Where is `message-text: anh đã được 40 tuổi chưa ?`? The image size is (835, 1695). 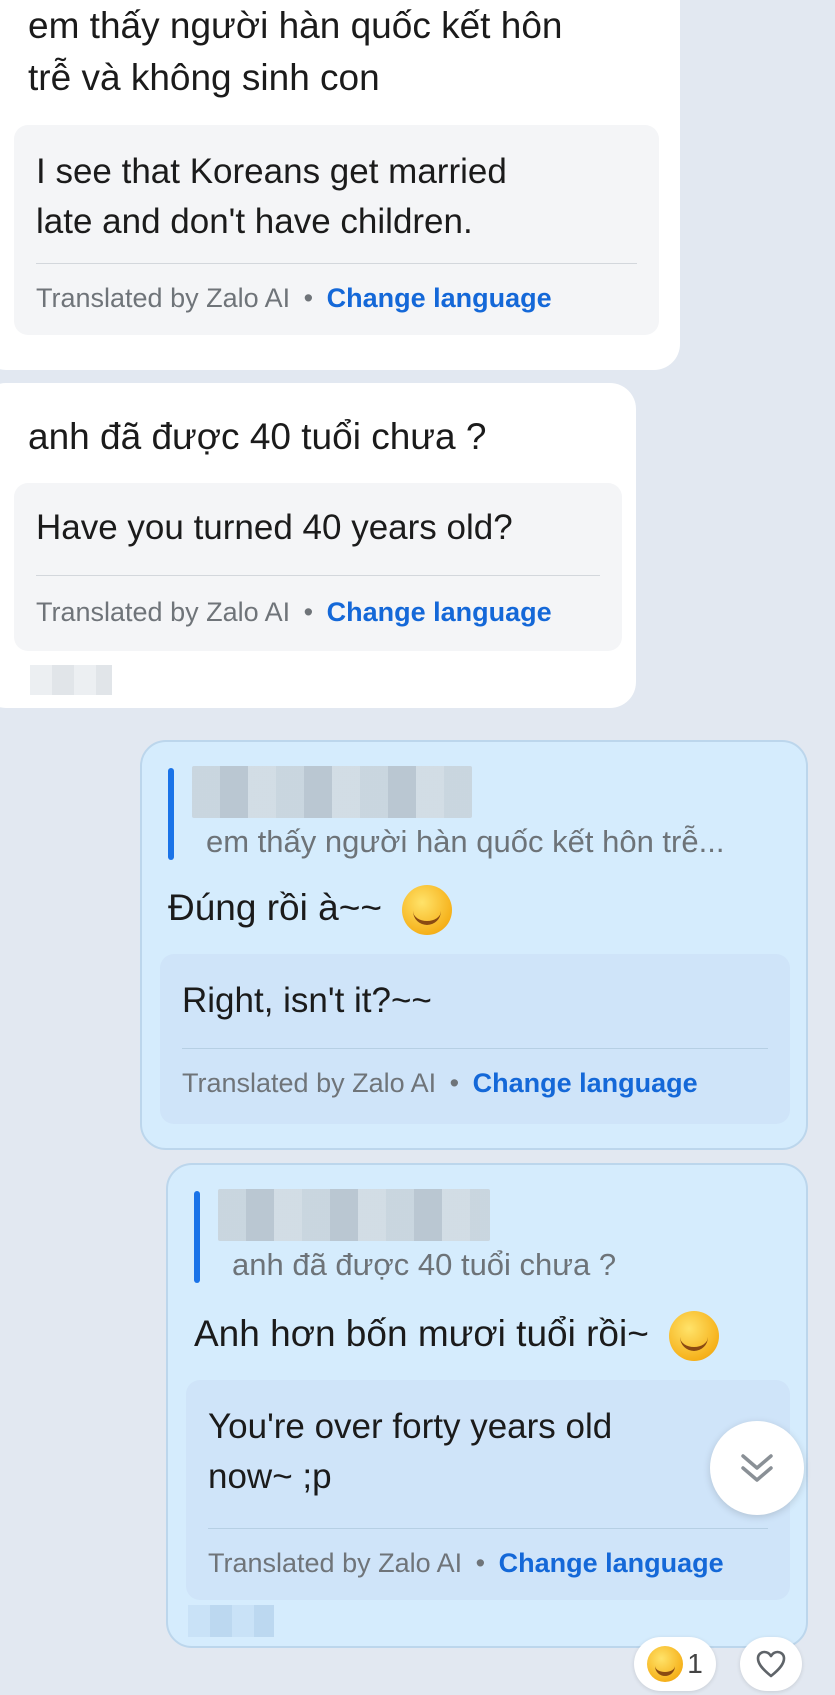
message-text: anh đã được 40 tuổi chưa ? is located at coordinates (257, 436).